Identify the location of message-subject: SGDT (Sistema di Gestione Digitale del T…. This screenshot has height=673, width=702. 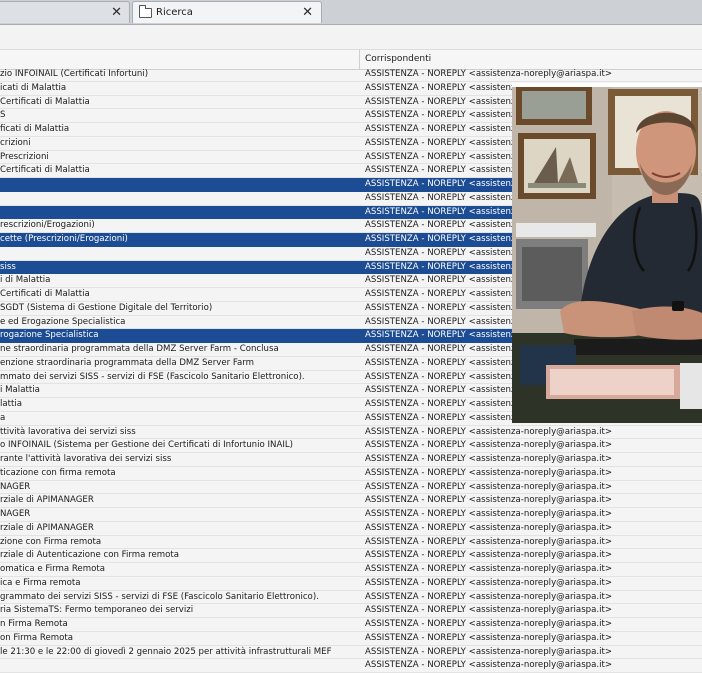
(106, 307).